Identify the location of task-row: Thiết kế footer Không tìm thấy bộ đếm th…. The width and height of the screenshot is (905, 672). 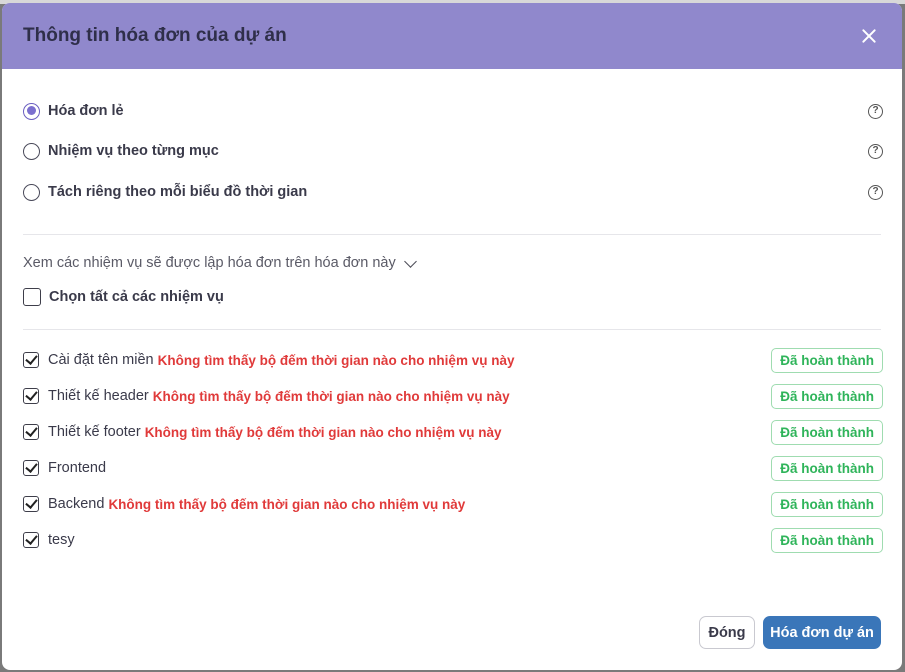
(453, 432).